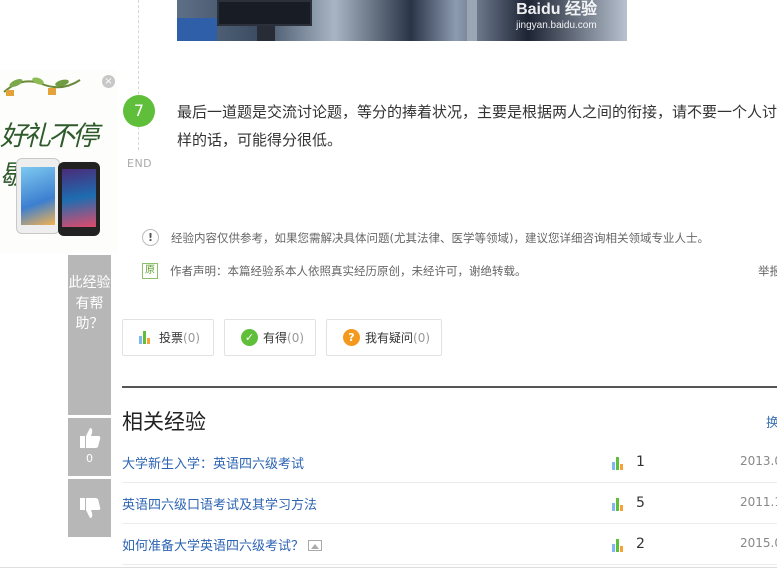  I want to click on watermark-url: jingyan.baidu.com, so click(556, 25).